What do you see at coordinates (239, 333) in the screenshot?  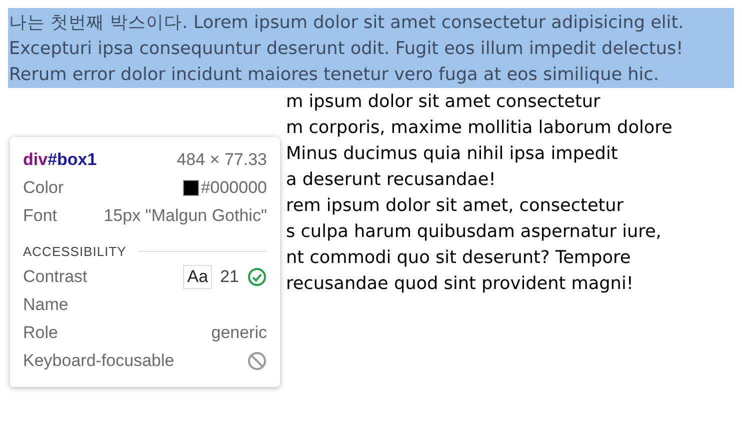 I see `property-value: generic` at bounding box center [239, 333].